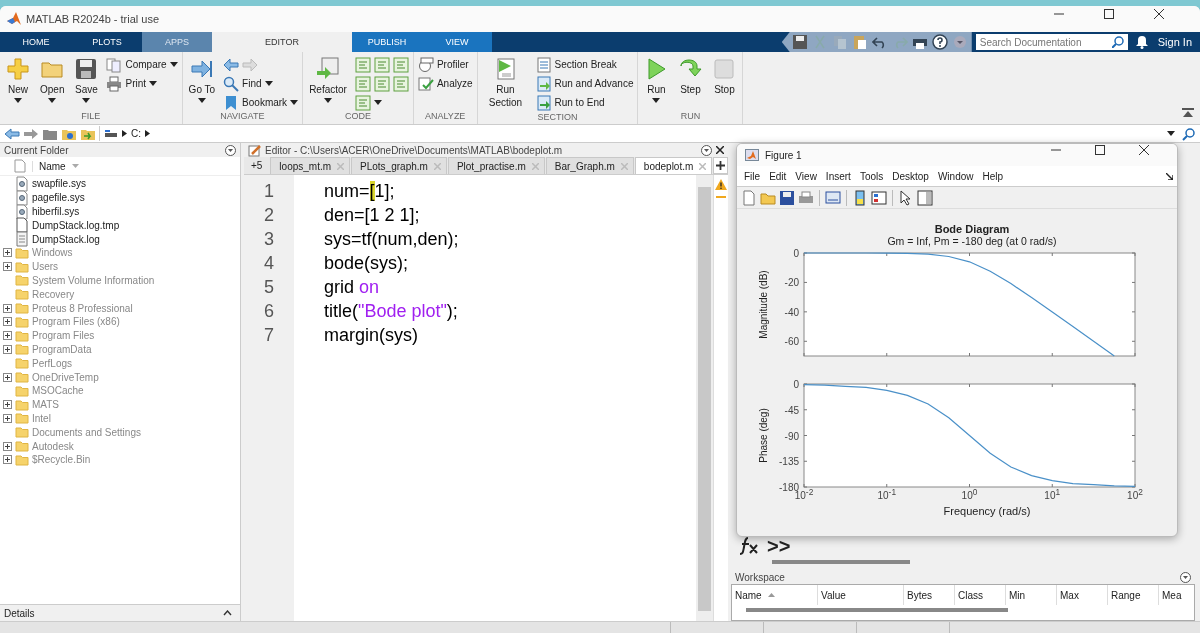 This screenshot has height=633, width=1200. I want to click on caret-icon, so click(1171, 133).